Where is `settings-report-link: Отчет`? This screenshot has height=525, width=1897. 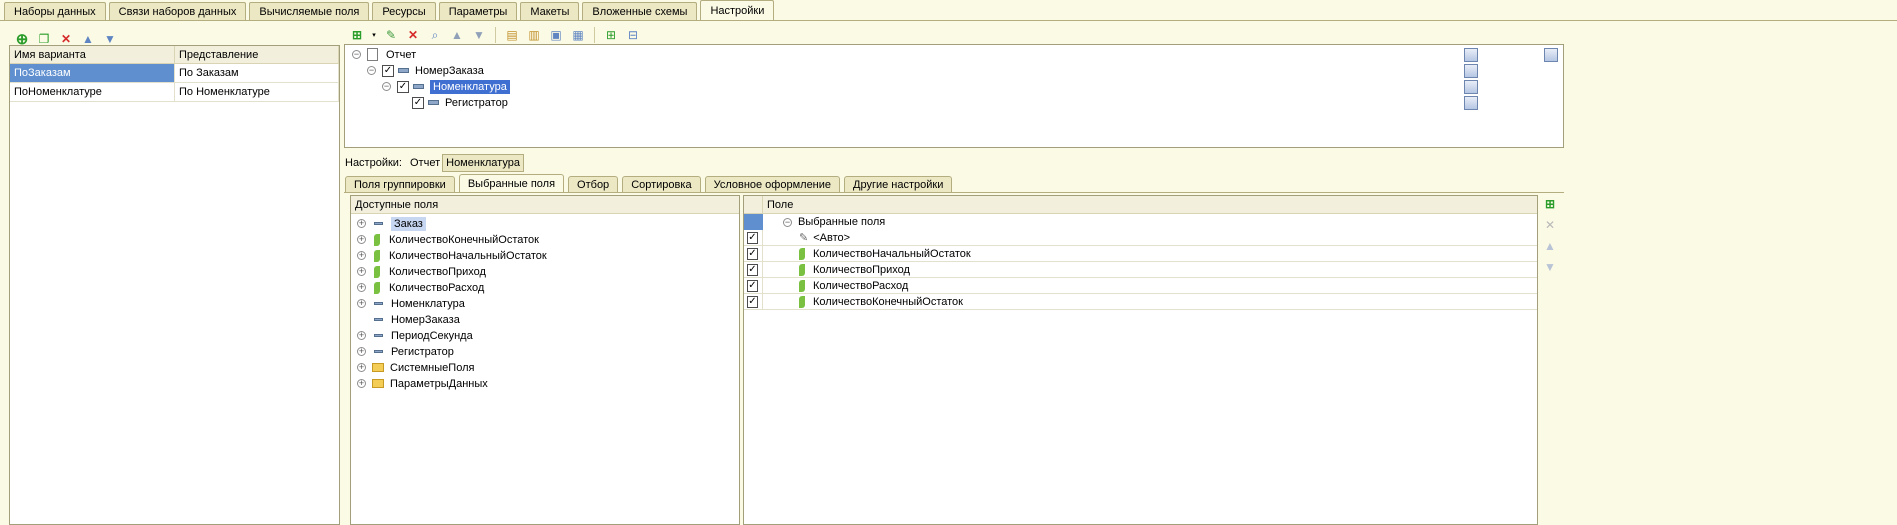
settings-report-link: Отчет is located at coordinates (425, 163).